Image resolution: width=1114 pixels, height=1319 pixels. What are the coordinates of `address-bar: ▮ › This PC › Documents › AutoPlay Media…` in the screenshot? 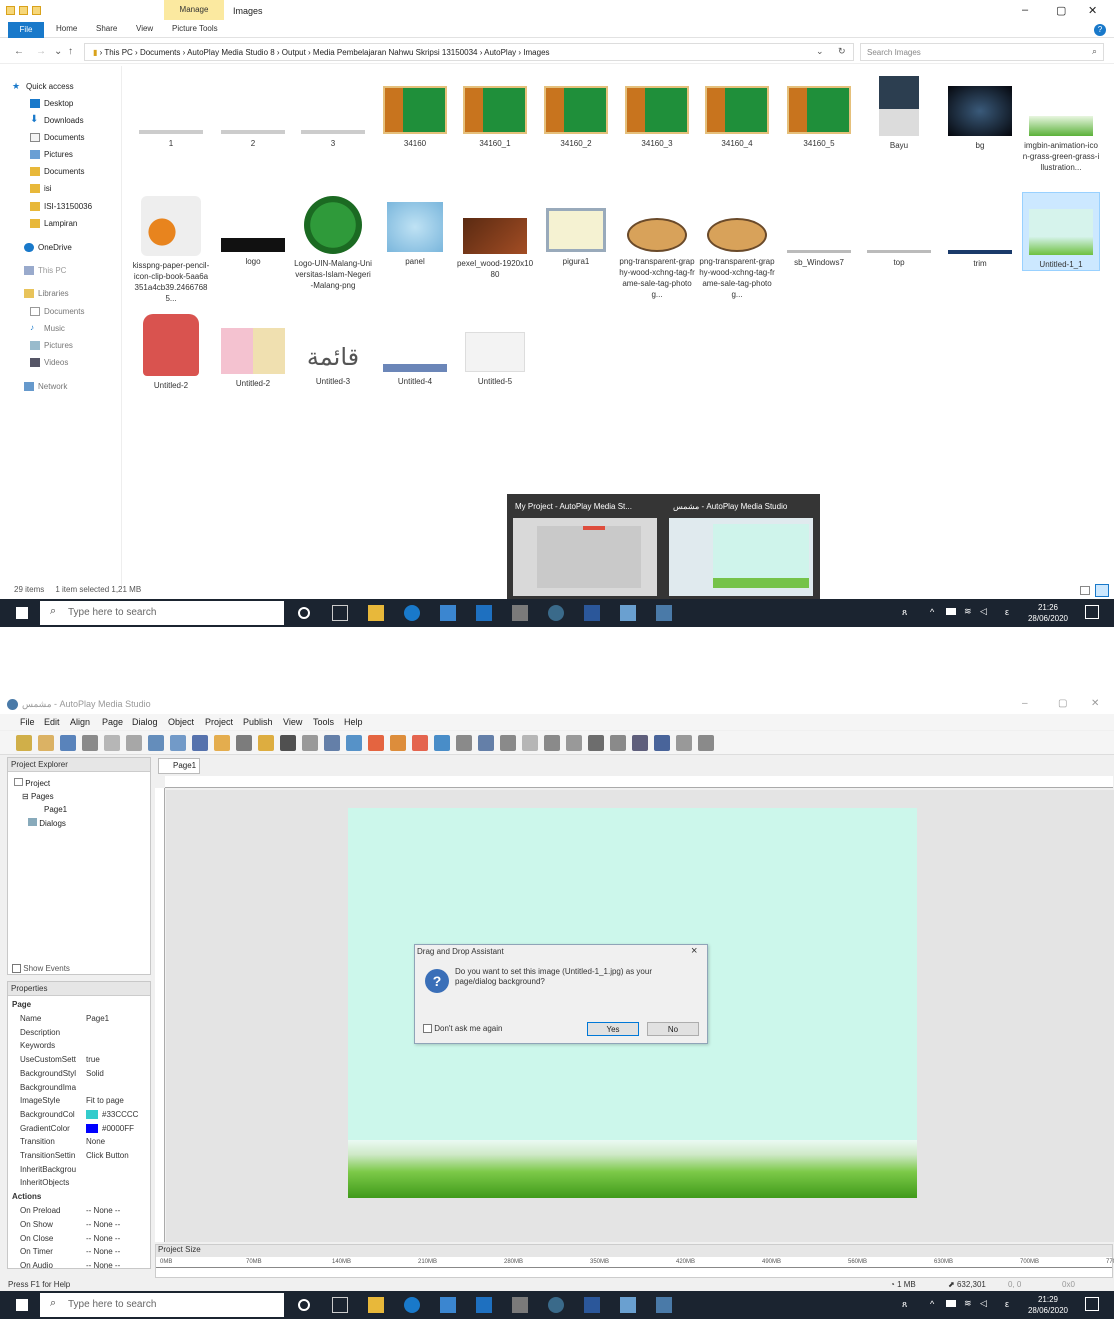 It's located at (469, 52).